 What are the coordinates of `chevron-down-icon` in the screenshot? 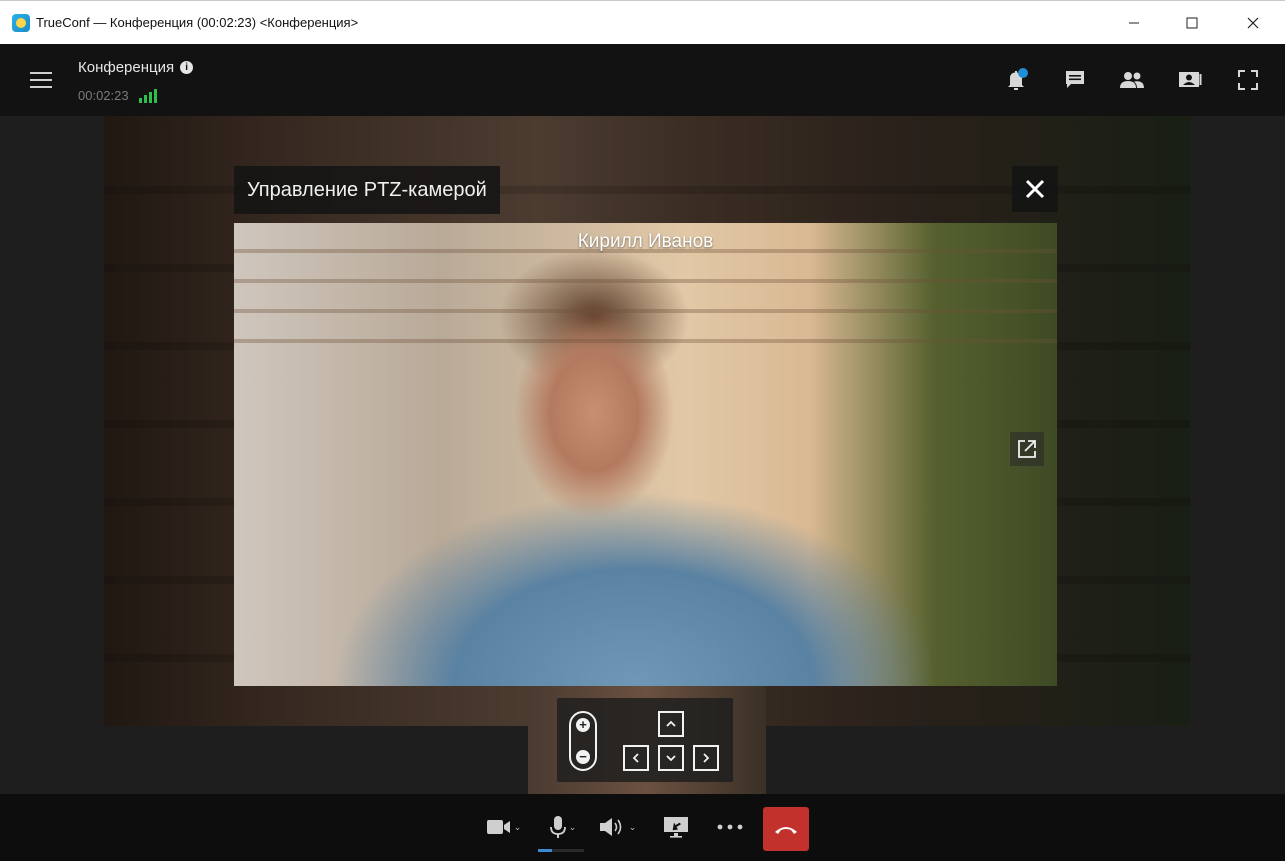 It's located at (671, 758).